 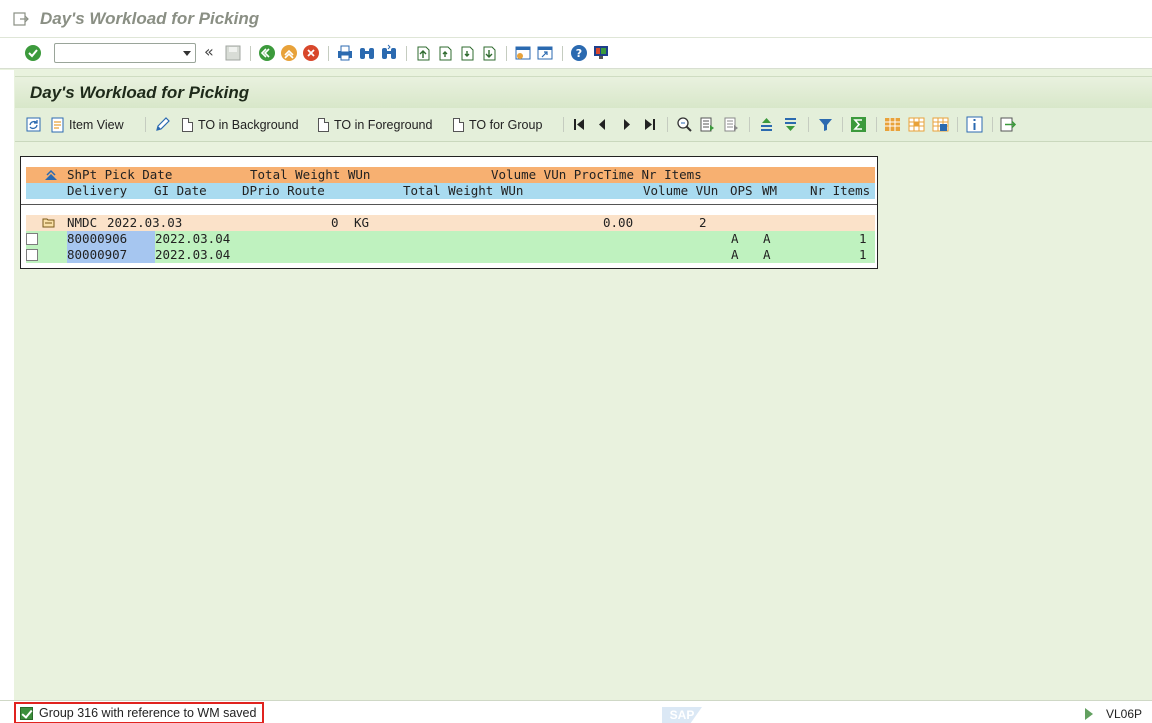 I want to click on header-wm: WM, so click(x=770, y=190).